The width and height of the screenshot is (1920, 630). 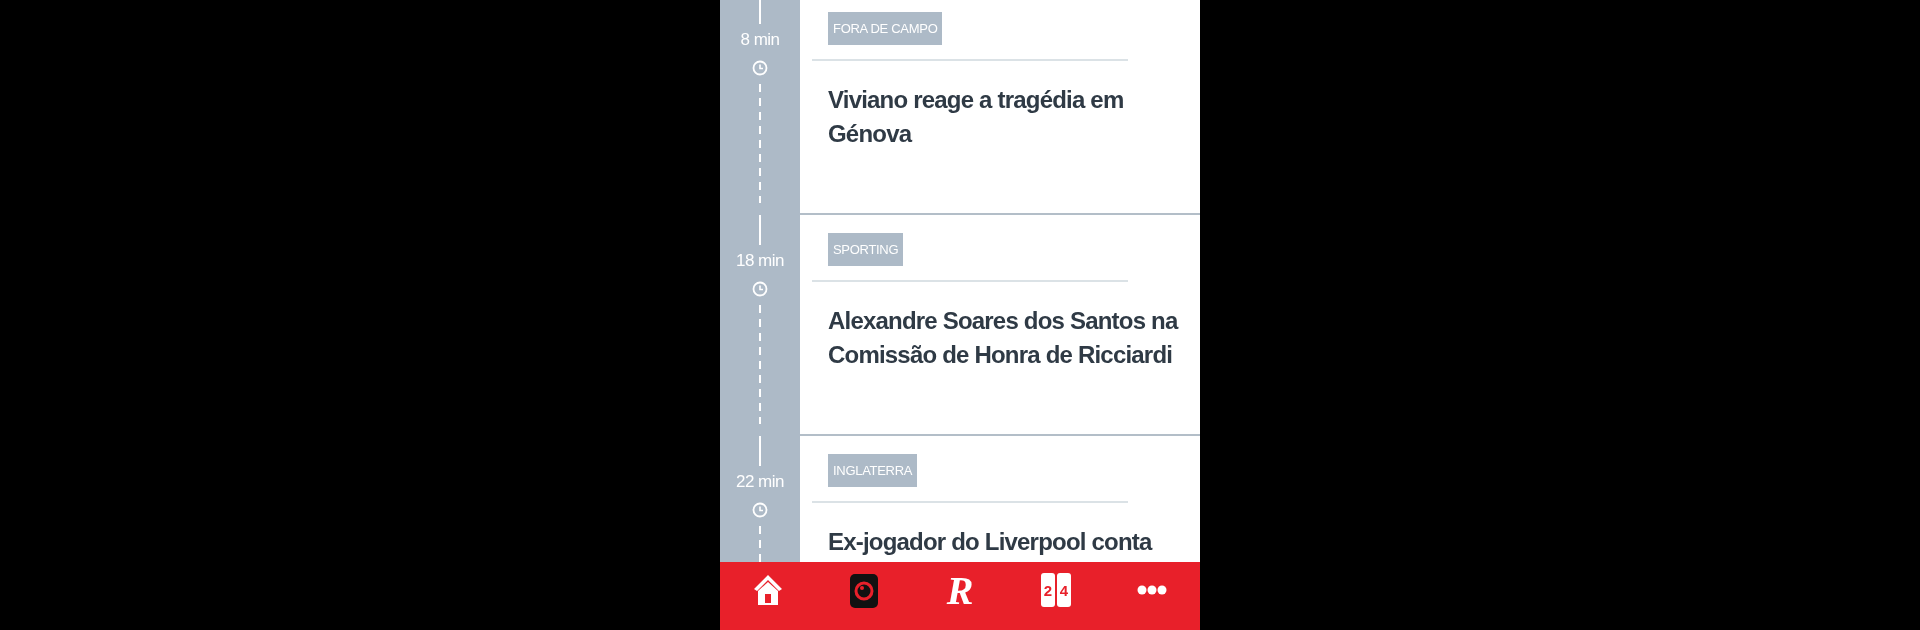 What do you see at coordinates (1004, 542) in the screenshot?
I see `headline: Ex-jogador do Liverpool conta` at bounding box center [1004, 542].